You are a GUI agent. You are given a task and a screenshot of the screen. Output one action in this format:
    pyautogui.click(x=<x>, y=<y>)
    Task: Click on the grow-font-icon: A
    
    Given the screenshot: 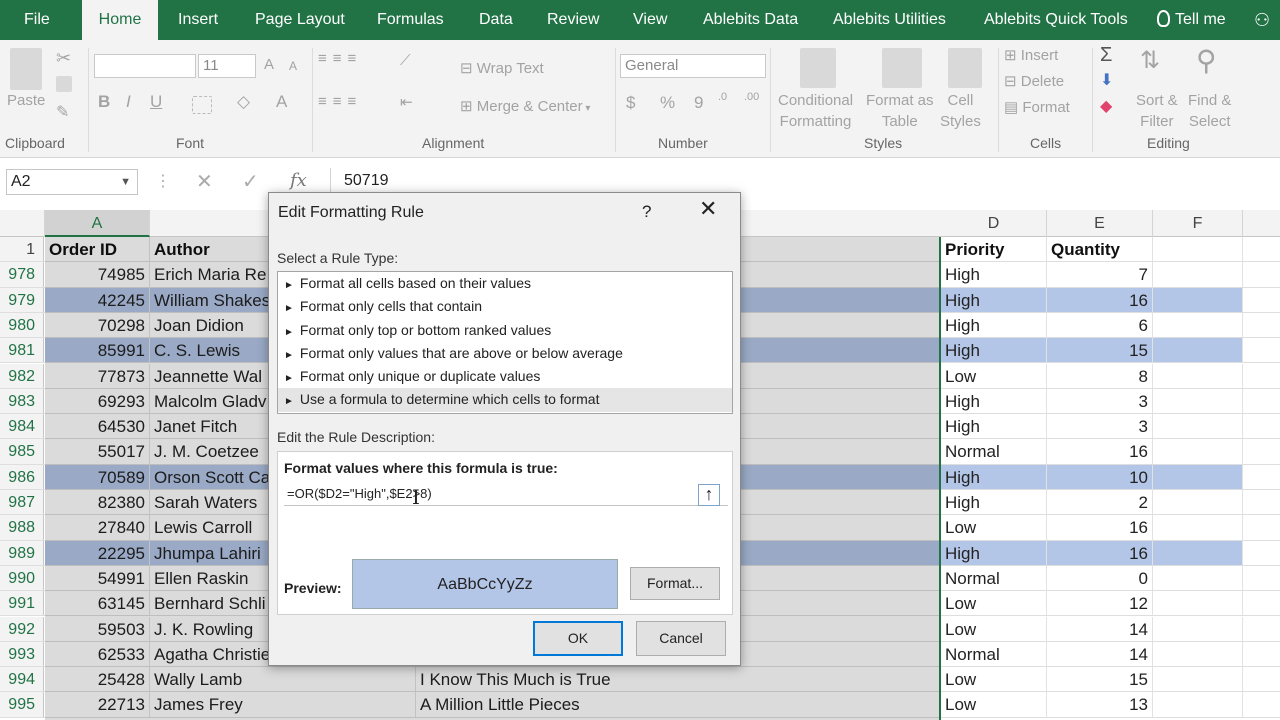 What is the action you would take?
    pyautogui.click(x=269, y=64)
    